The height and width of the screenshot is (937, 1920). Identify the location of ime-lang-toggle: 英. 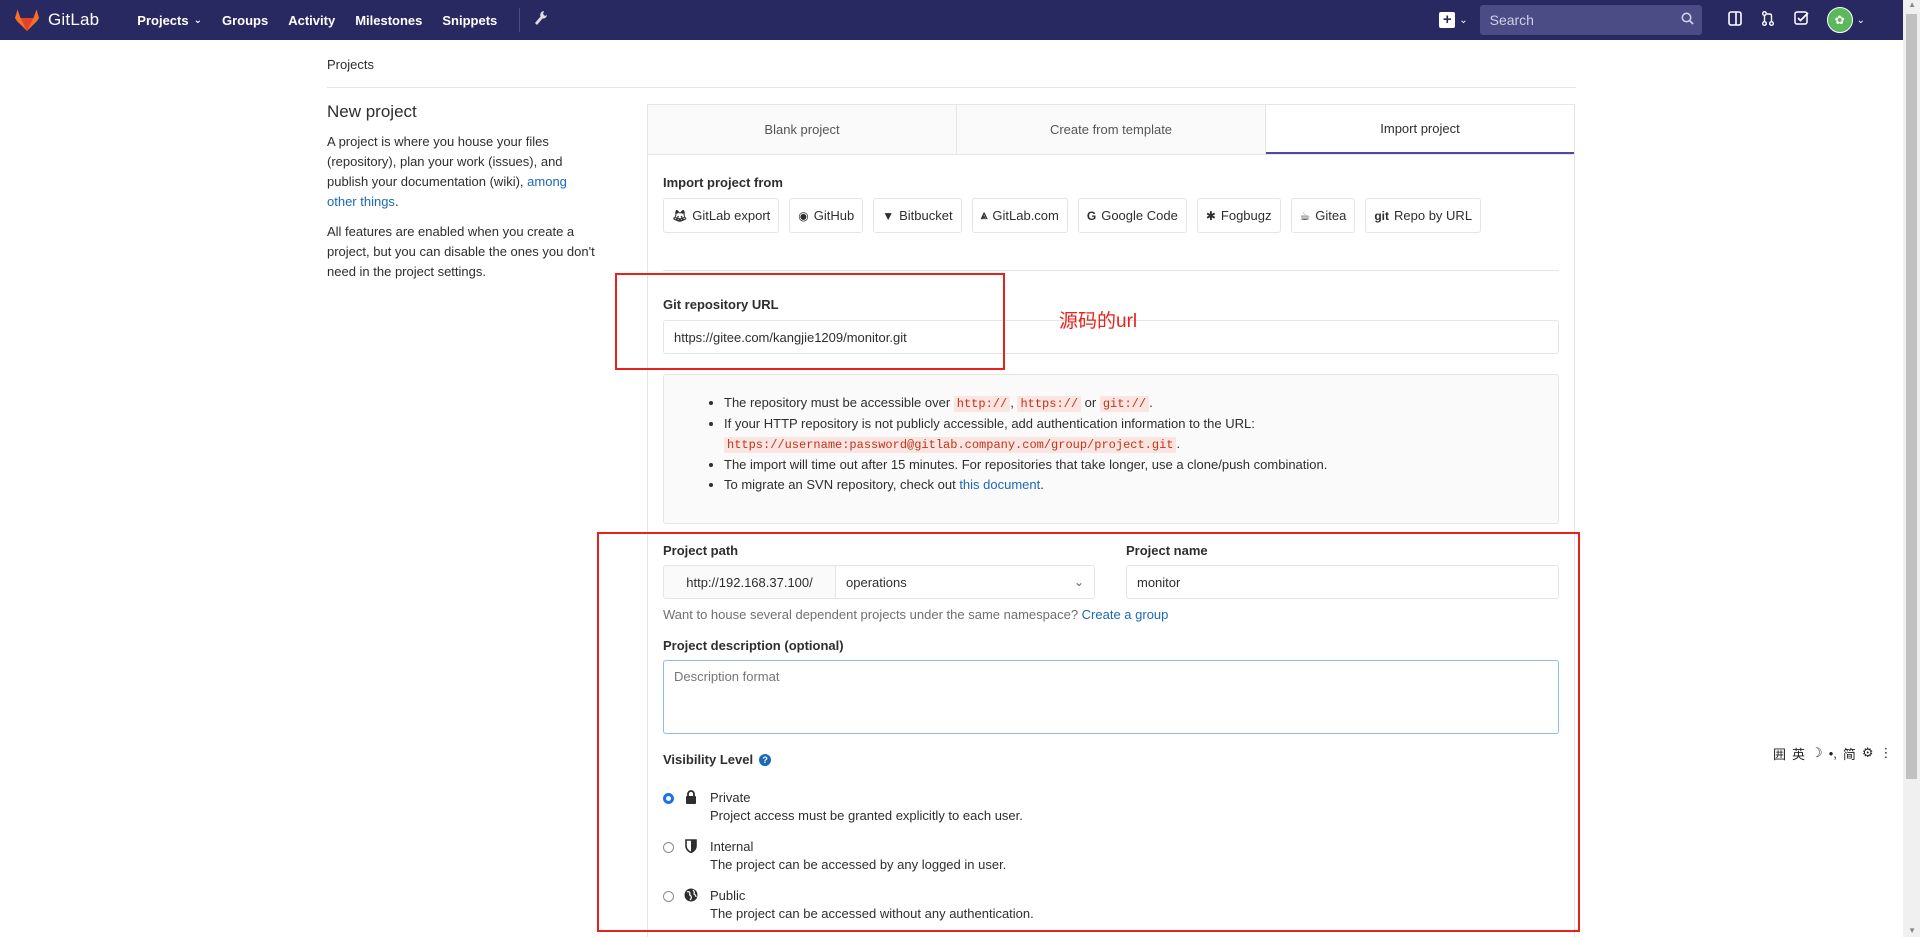
(1798, 753).